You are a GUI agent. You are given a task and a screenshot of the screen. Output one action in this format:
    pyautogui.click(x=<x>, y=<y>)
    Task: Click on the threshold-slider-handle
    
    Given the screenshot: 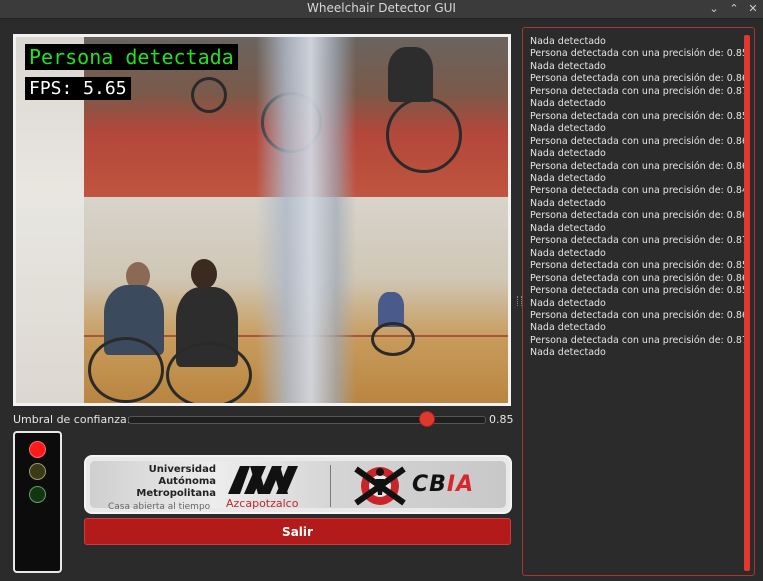 What is the action you would take?
    pyautogui.click(x=426, y=419)
    